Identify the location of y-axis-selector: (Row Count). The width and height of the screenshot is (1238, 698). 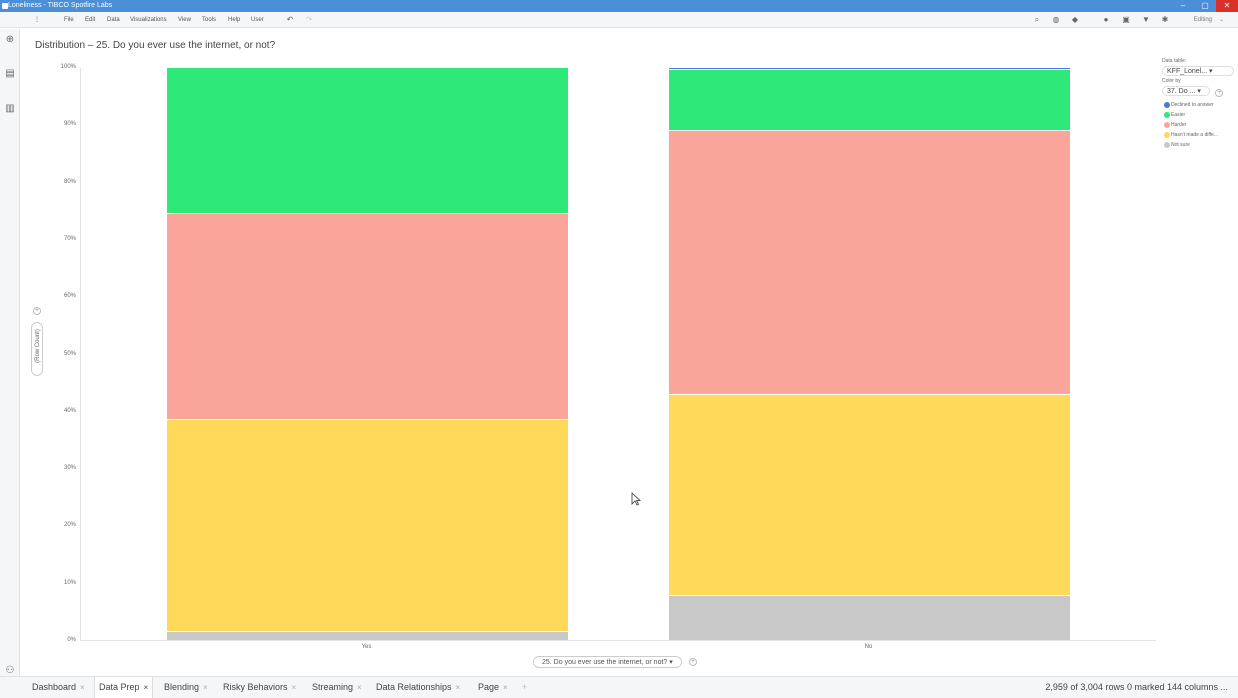
(37, 349).